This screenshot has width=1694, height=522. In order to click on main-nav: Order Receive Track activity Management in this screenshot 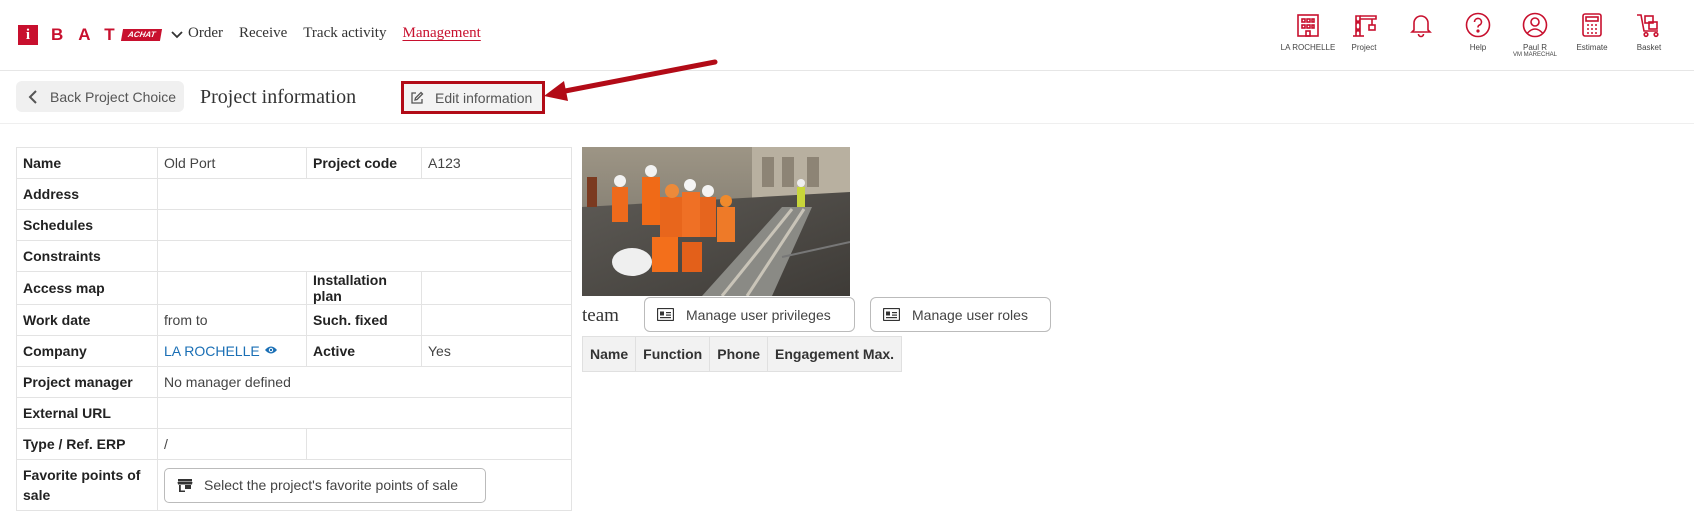, I will do `click(342, 33)`.